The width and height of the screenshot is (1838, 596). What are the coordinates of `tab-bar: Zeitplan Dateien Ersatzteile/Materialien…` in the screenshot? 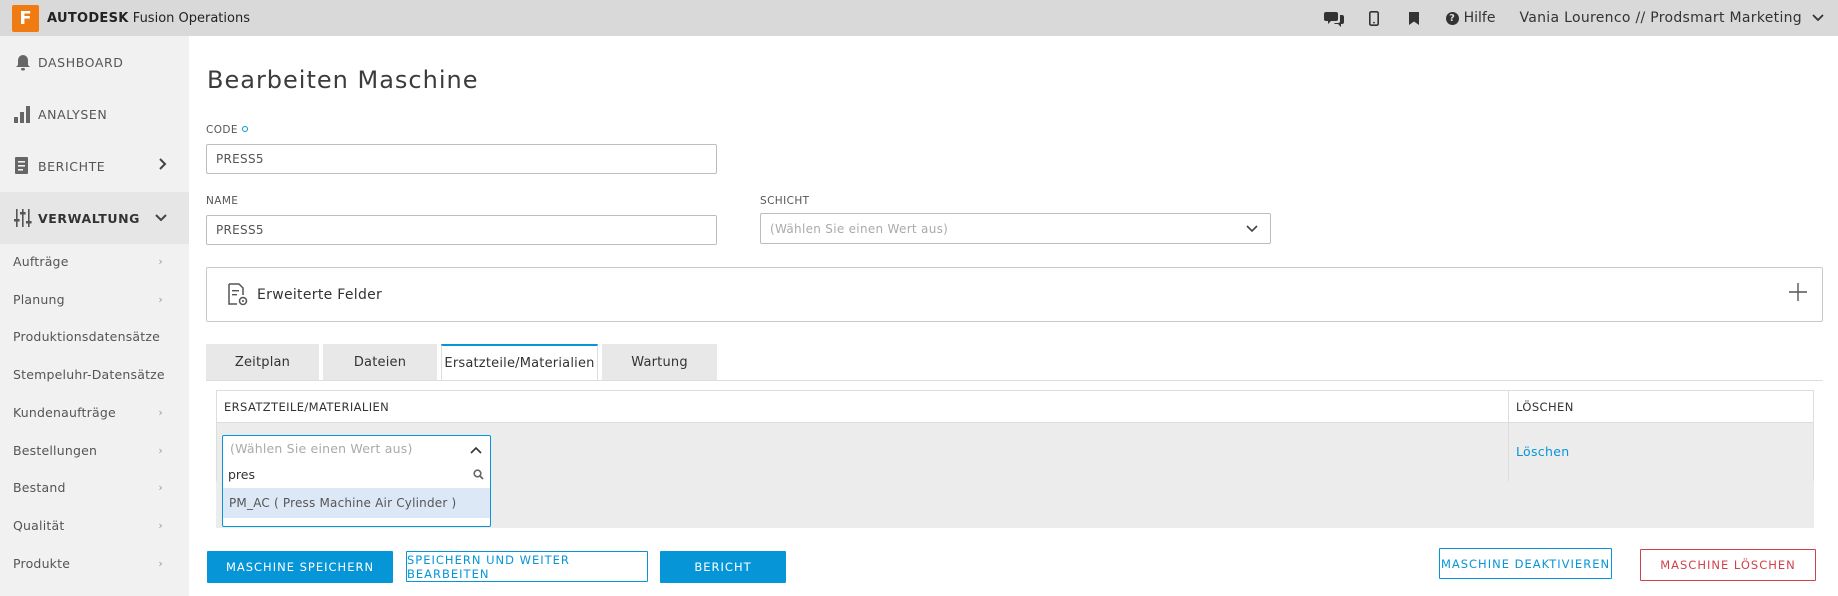 It's located at (461, 362).